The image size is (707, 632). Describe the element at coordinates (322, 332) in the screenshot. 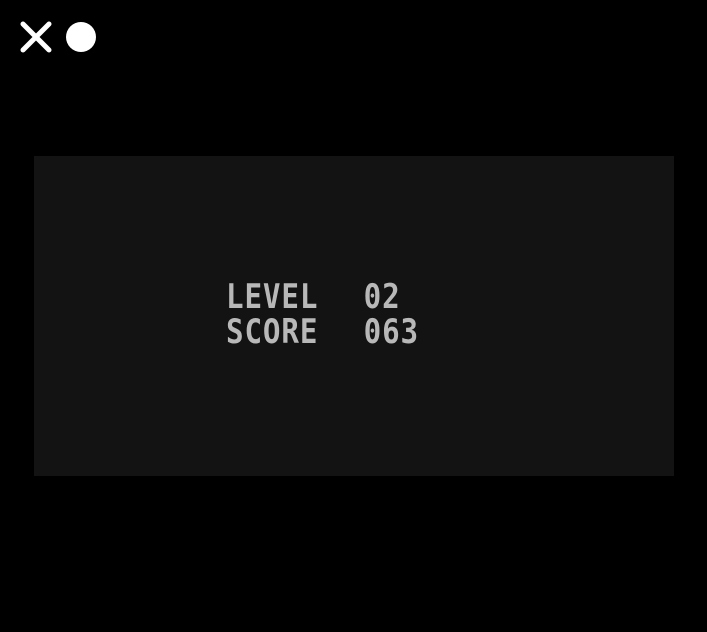

I see `score-row: SCORE 063` at that location.